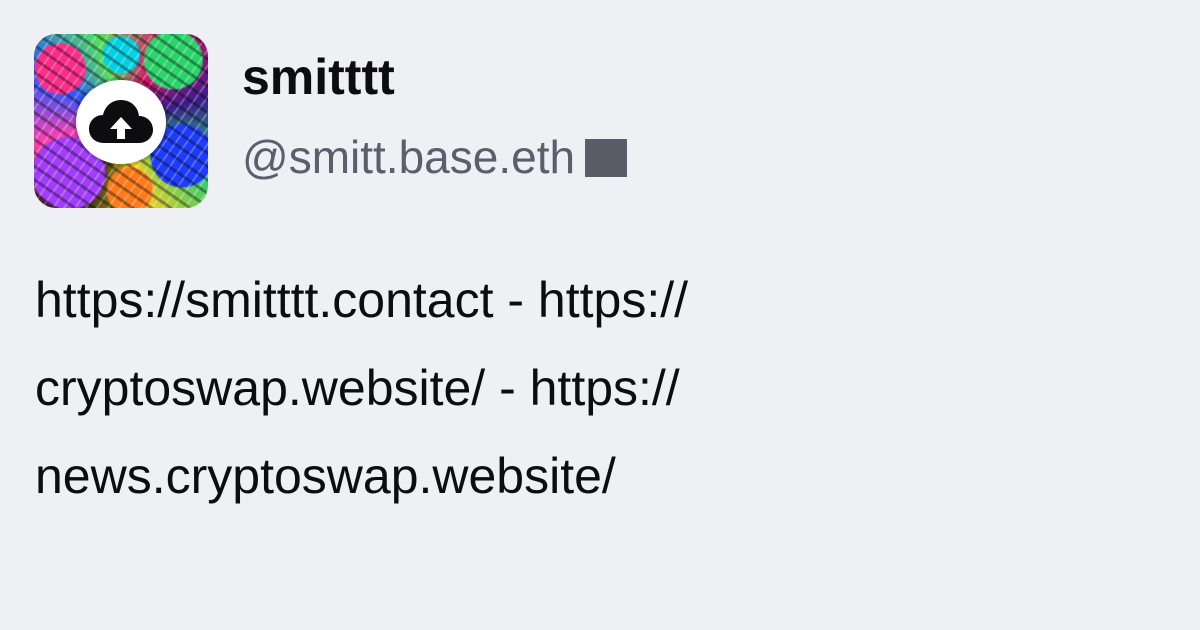 This screenshot has width=1200, height=630. I want to click on cloud-upload-icon, so click(121, 121).